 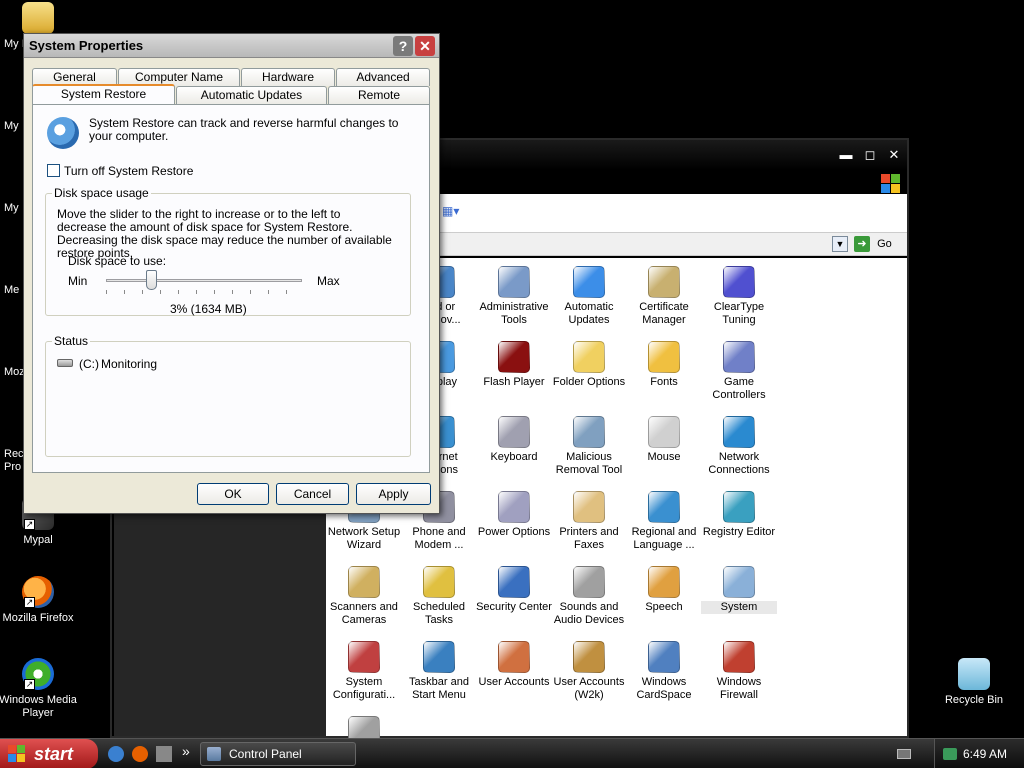 I want to click on status-drive: (C:), so click(x=89, y=364).